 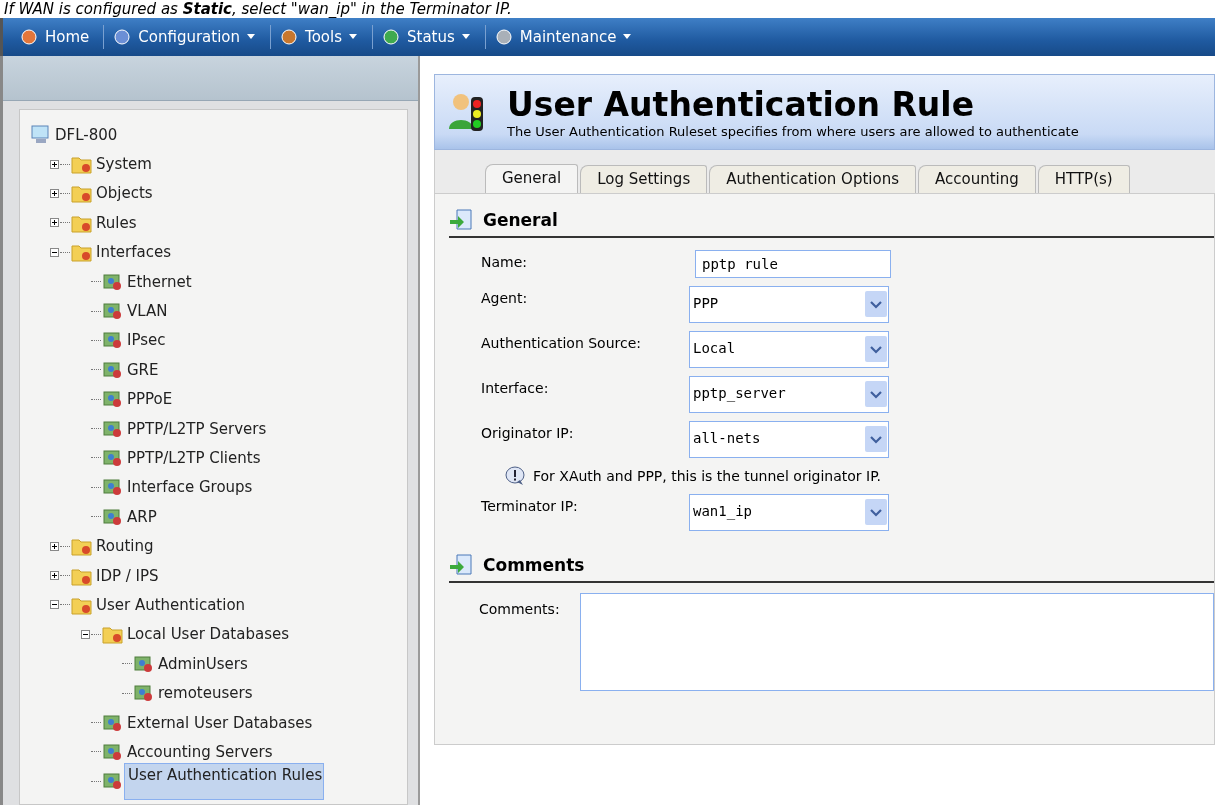 What do you see at coordinates (133, 252) in the screenshot?
I see `tree-item: Interfaces` at bounding box center [133, 252].